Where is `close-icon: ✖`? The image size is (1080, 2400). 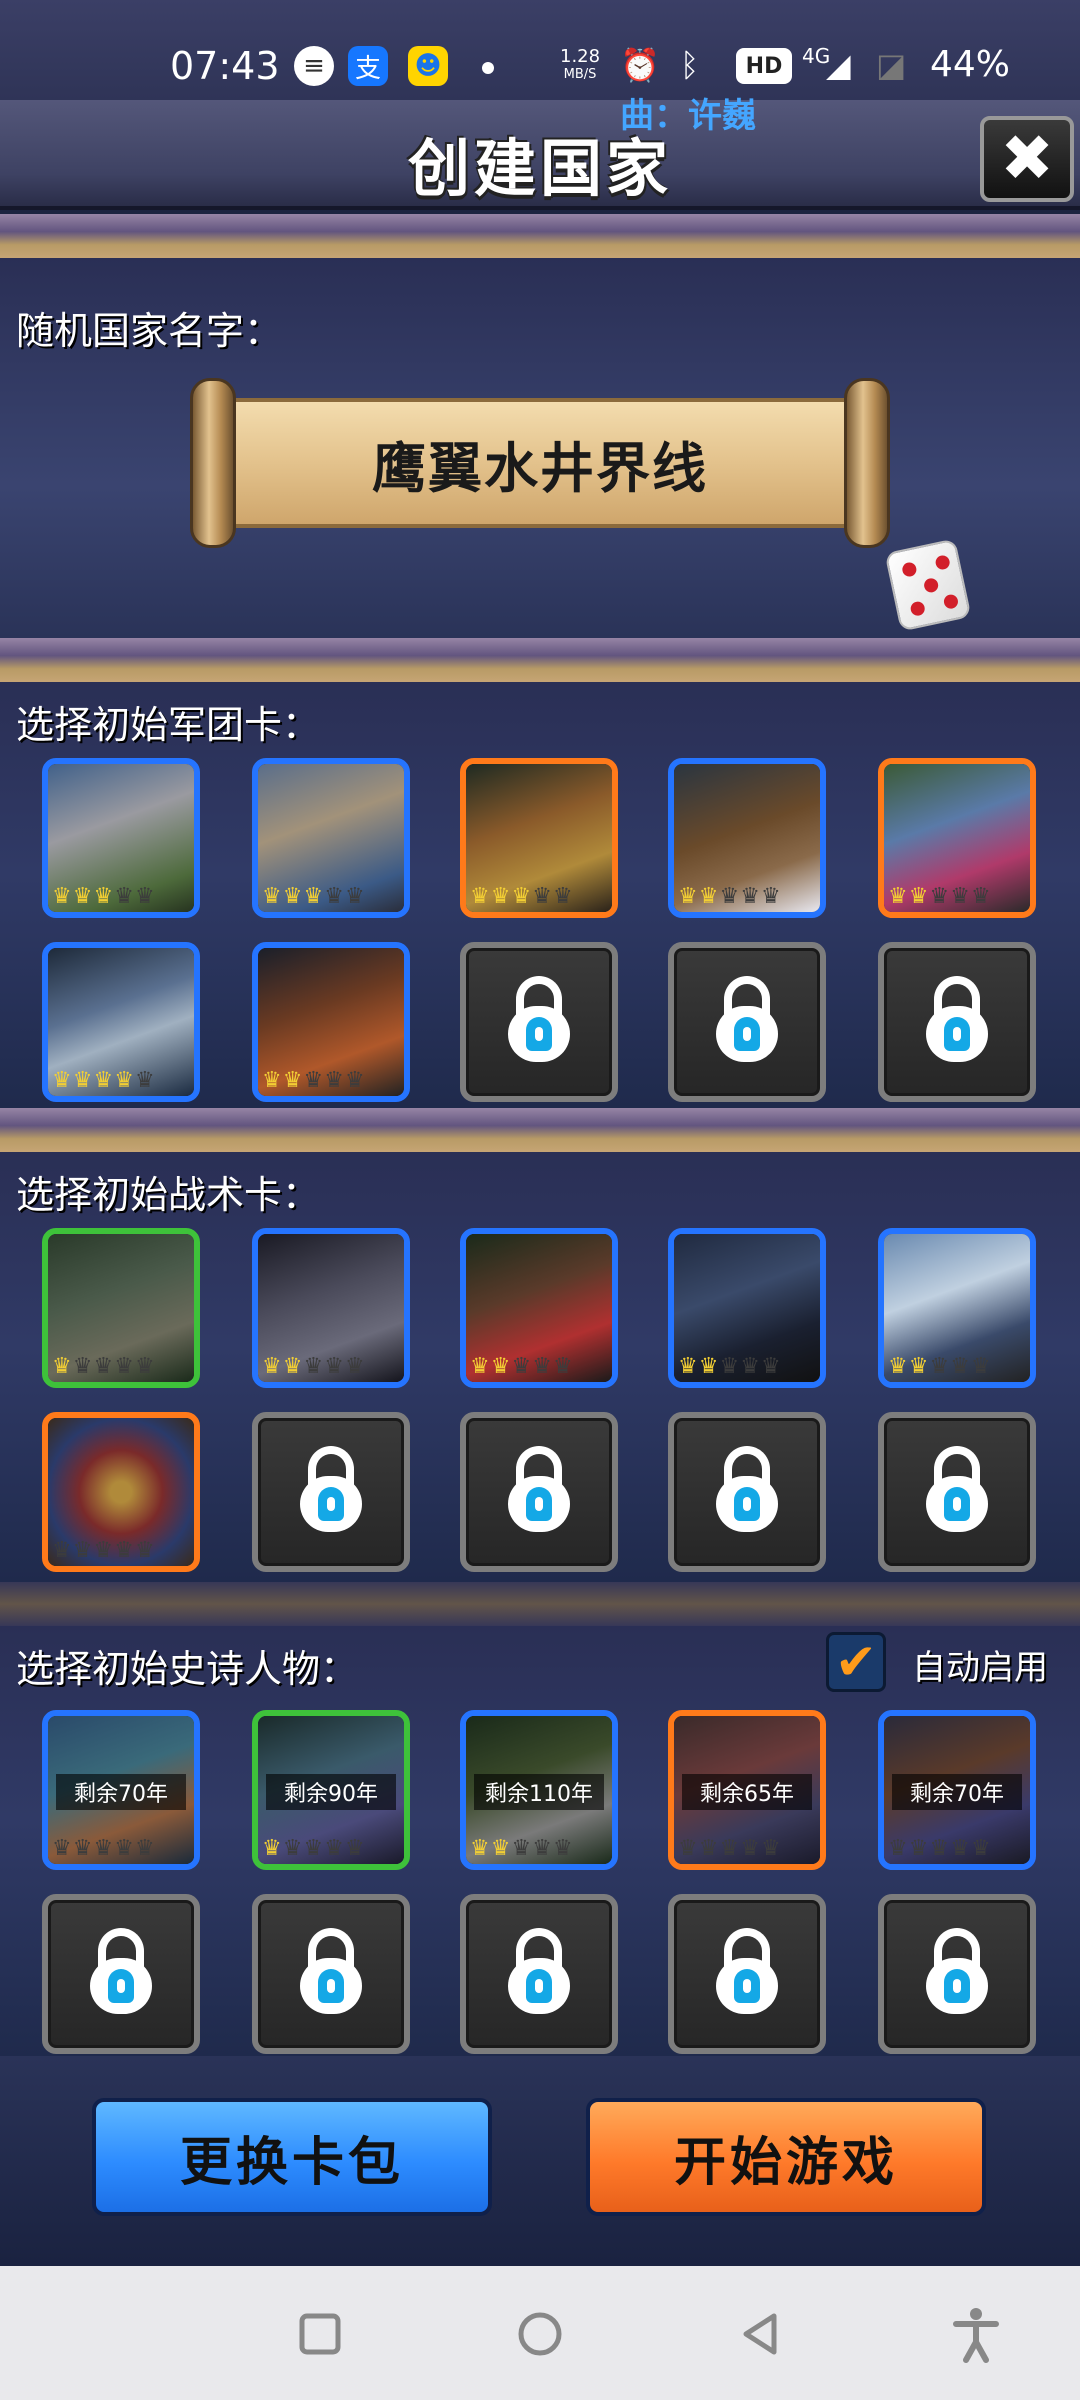 close-icon: ✖ is located at coordinates (1027, 159).